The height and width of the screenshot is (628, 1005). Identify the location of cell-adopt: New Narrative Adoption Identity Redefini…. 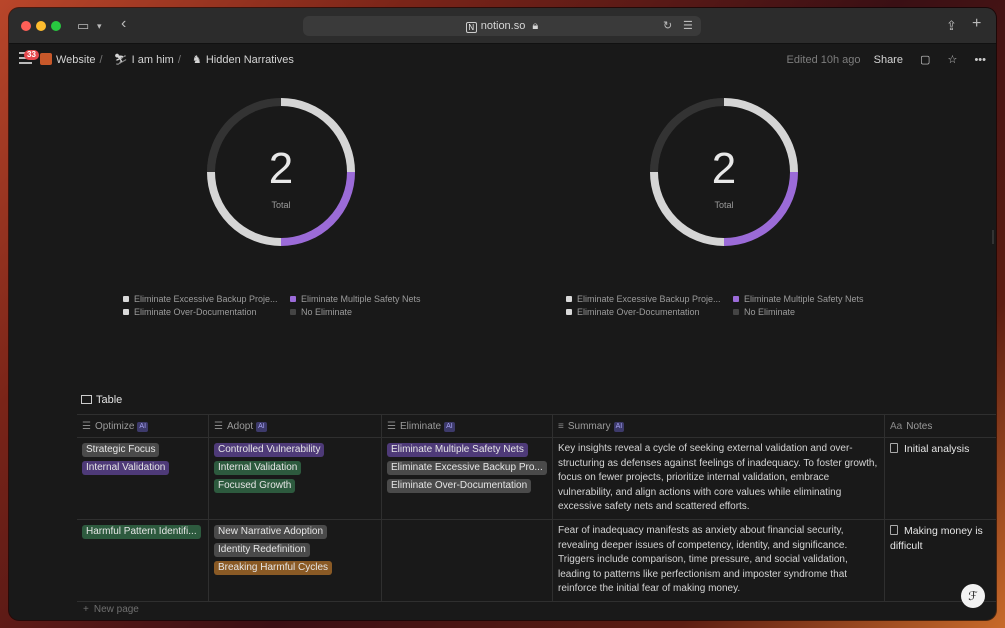
(295, 560).